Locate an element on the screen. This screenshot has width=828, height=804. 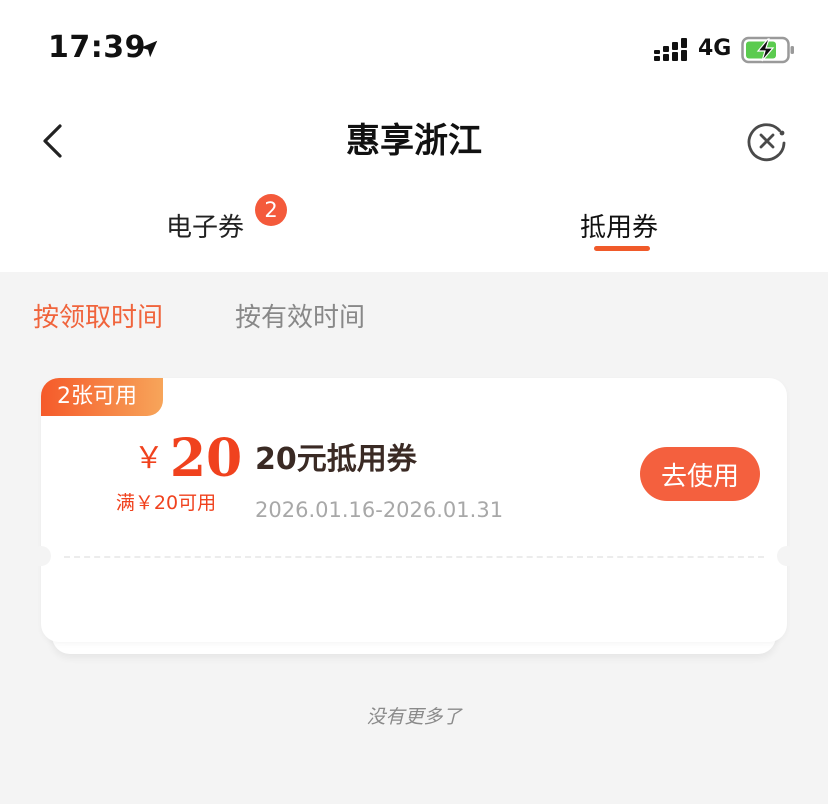
tab-electronic-coupons: 电子券 is located at coordinates (205, 228).